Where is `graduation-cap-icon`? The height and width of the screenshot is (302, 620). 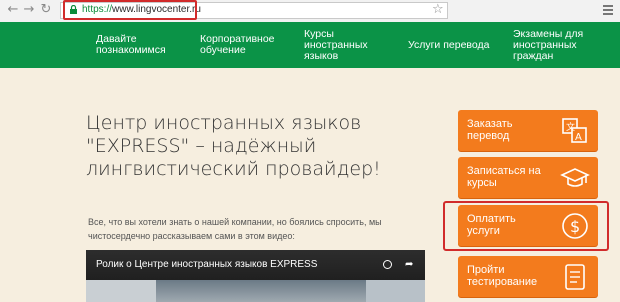 graduation-cap-icon is located at coordinates (575, 177).